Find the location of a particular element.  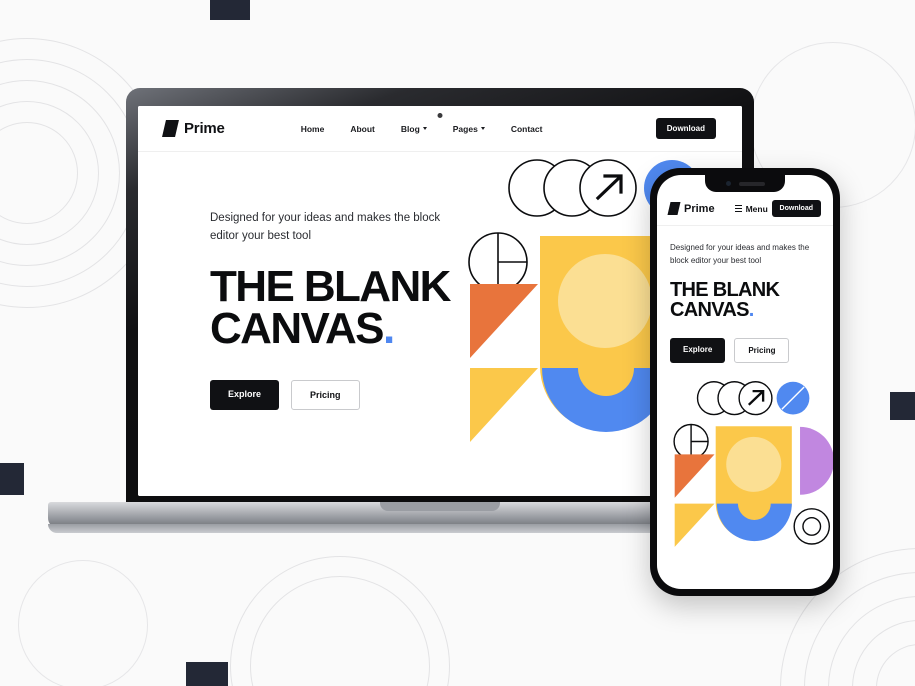

mobile-explore-button: Explore is located at coordinates (698, 350).